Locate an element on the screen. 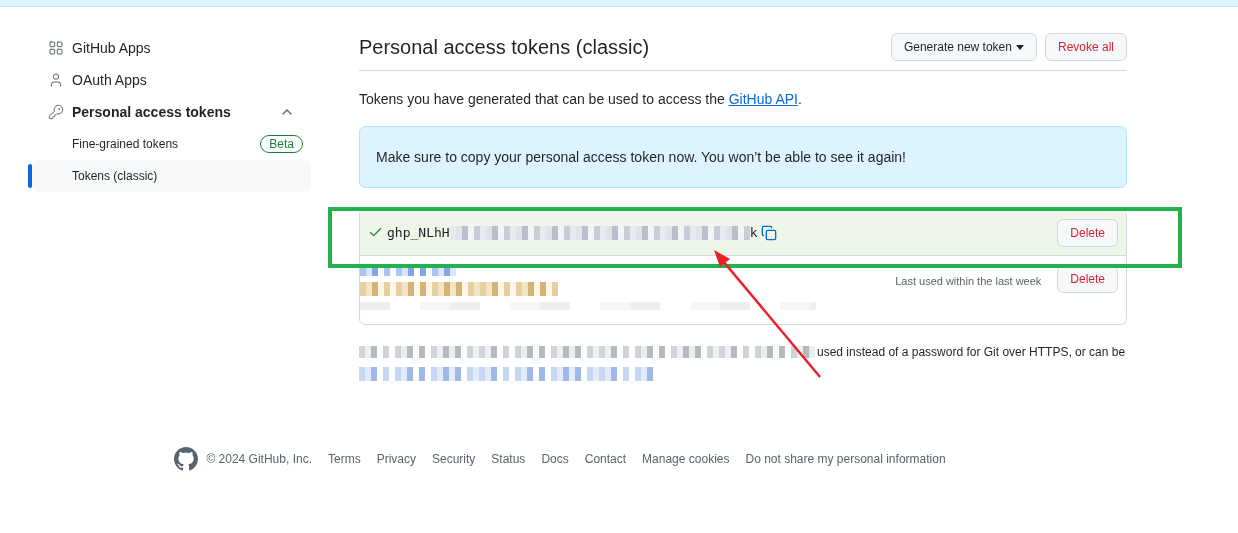 This screenshot has width=1238, height=533. octocat-logo-icon is located at coordinates (186, 459).